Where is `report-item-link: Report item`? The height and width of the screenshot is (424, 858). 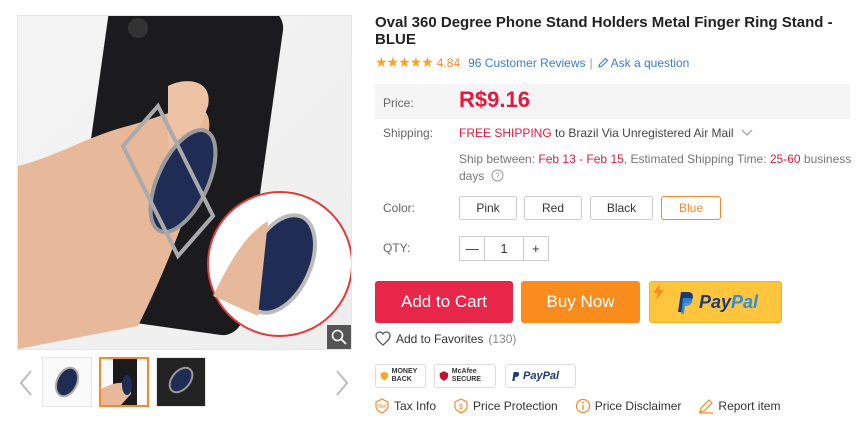 report-item-link: Report item is located at coordinates (739, 406).